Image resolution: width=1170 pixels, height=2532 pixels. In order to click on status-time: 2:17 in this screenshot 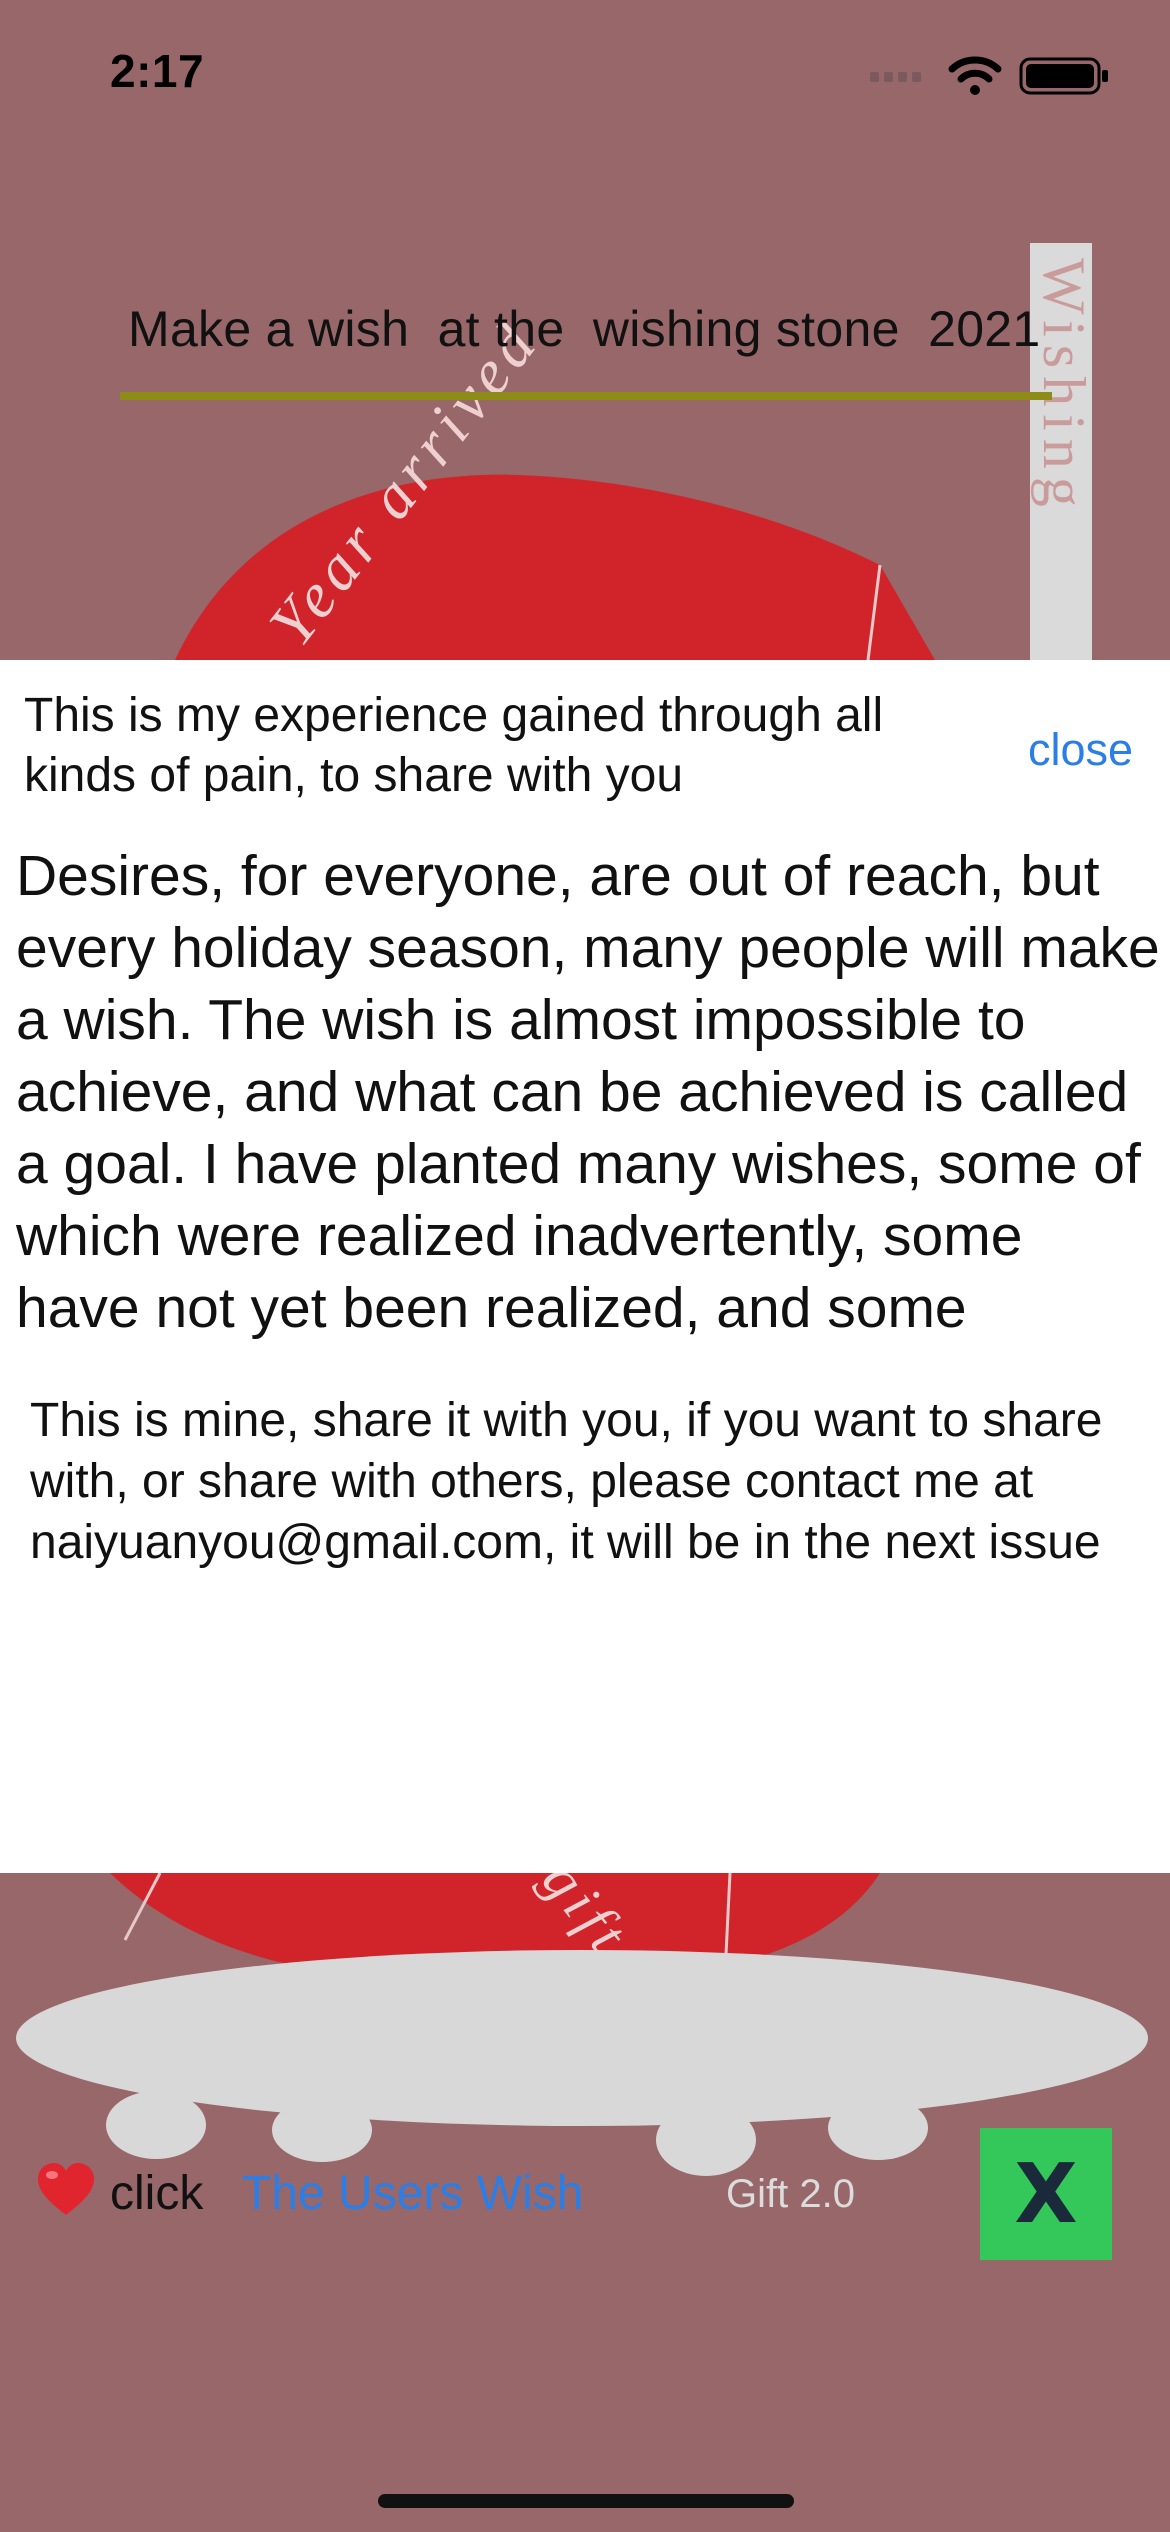, I will do `click(157, 71)`.